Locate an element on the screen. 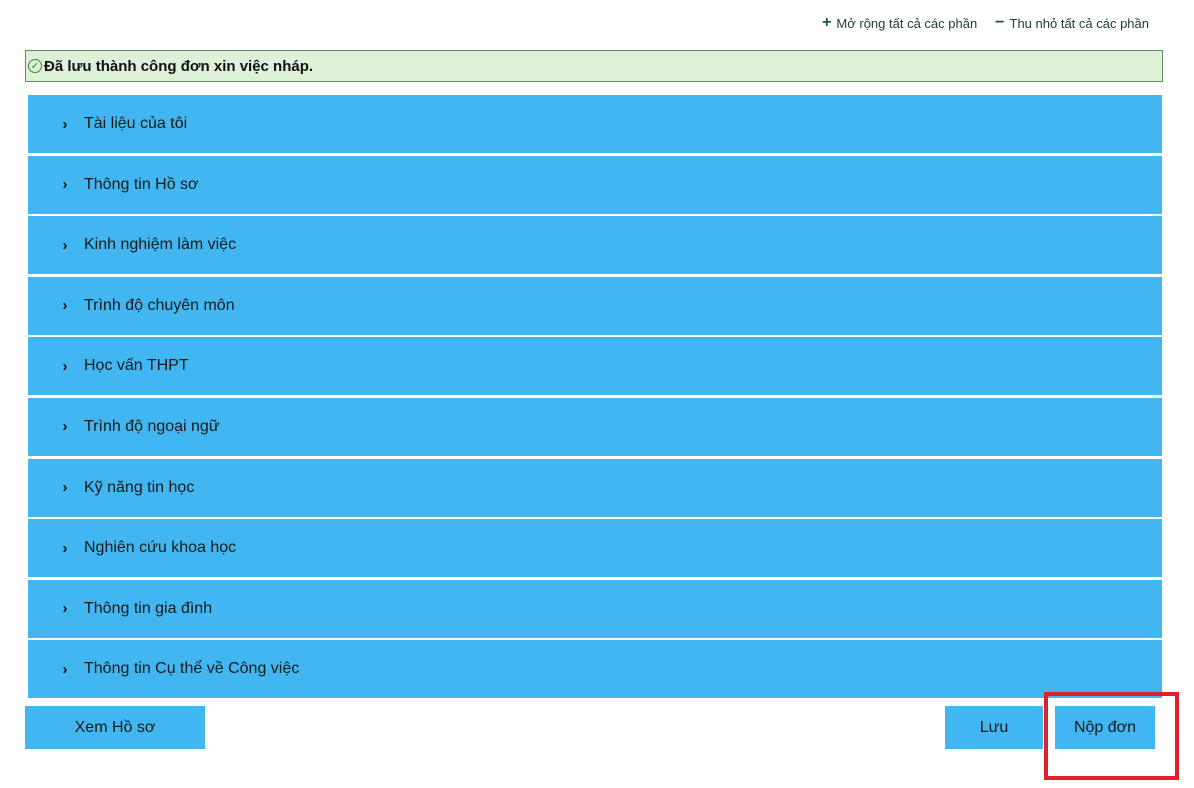 This screenshot has height=788, width=1194. section-label: Tài liệu của tôi is located at coordinates (136, 123).